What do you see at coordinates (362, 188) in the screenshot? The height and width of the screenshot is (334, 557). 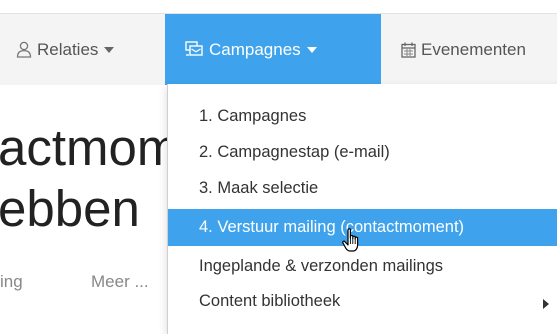 I see `menu-item-maak-selectie: 3. Maak selectie` at bounding box center [362, 188].